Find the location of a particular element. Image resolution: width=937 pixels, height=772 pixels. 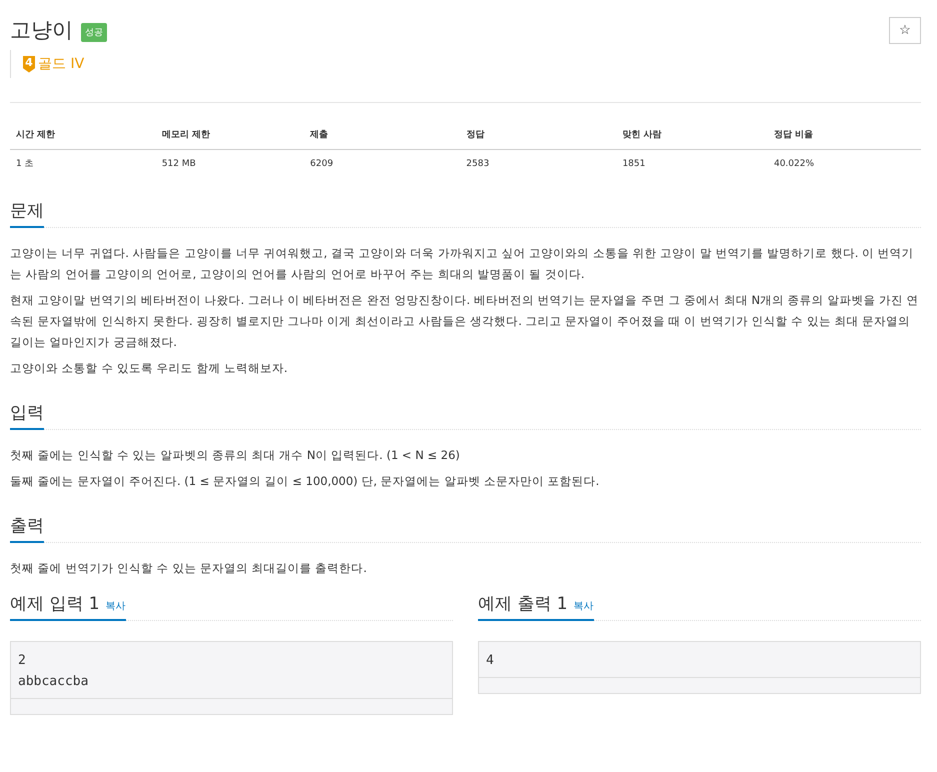

column-header: 메모리 제한 is located at coordinates (230, 136).